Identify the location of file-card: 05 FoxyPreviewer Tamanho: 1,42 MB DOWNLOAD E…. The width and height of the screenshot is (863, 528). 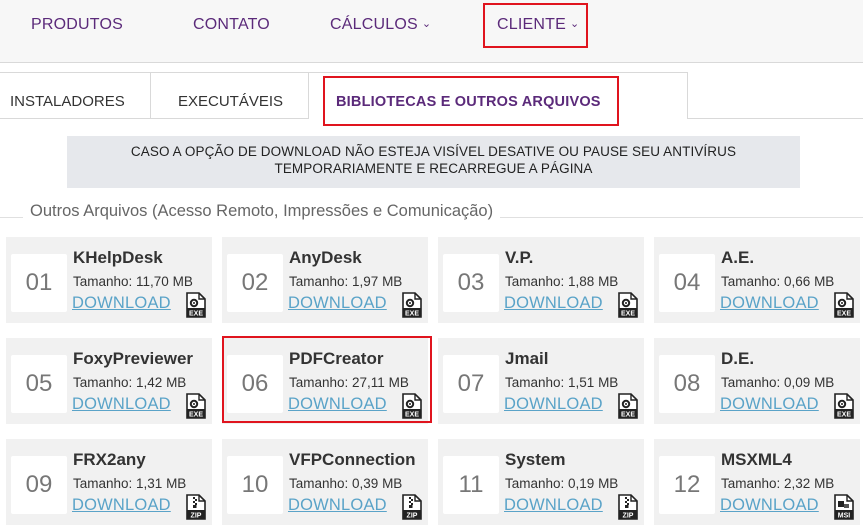
(109, 381).